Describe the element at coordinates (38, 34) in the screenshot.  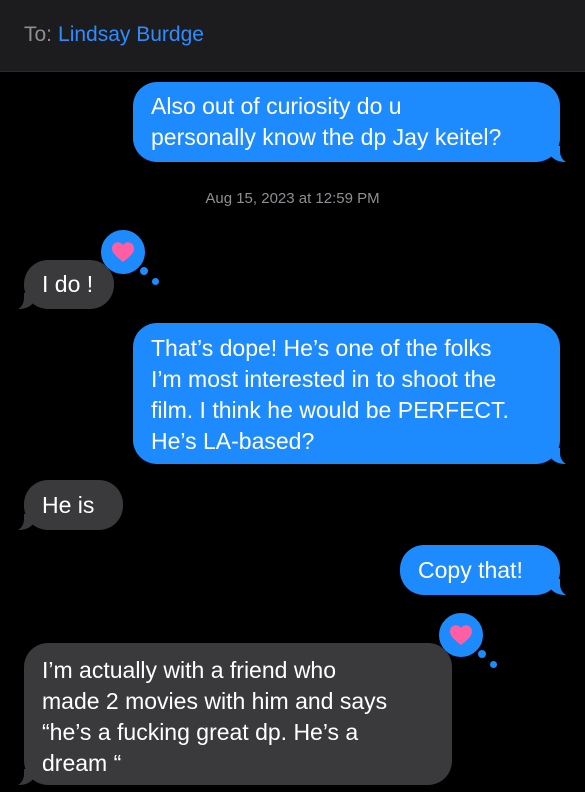
I see `to-label: To:` at that location.